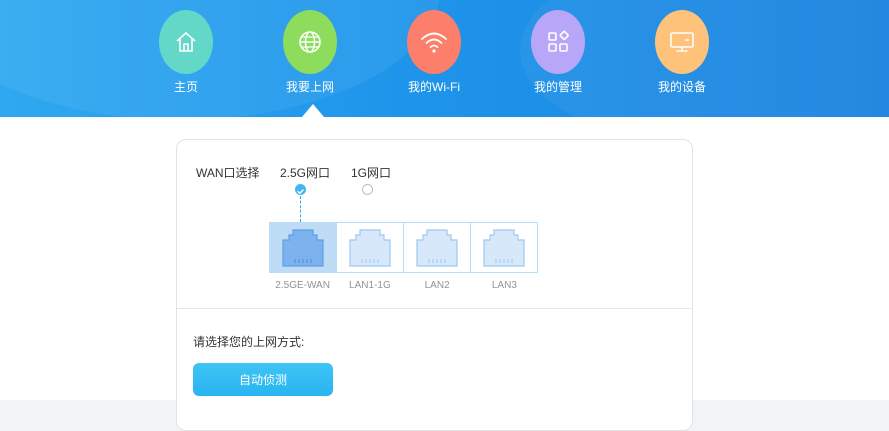 This screenshot has width=889, height=431. What do you see at coordinates (558, 42) in the screenshot?
I see `apps-icon` at bounding box center [558, 42].